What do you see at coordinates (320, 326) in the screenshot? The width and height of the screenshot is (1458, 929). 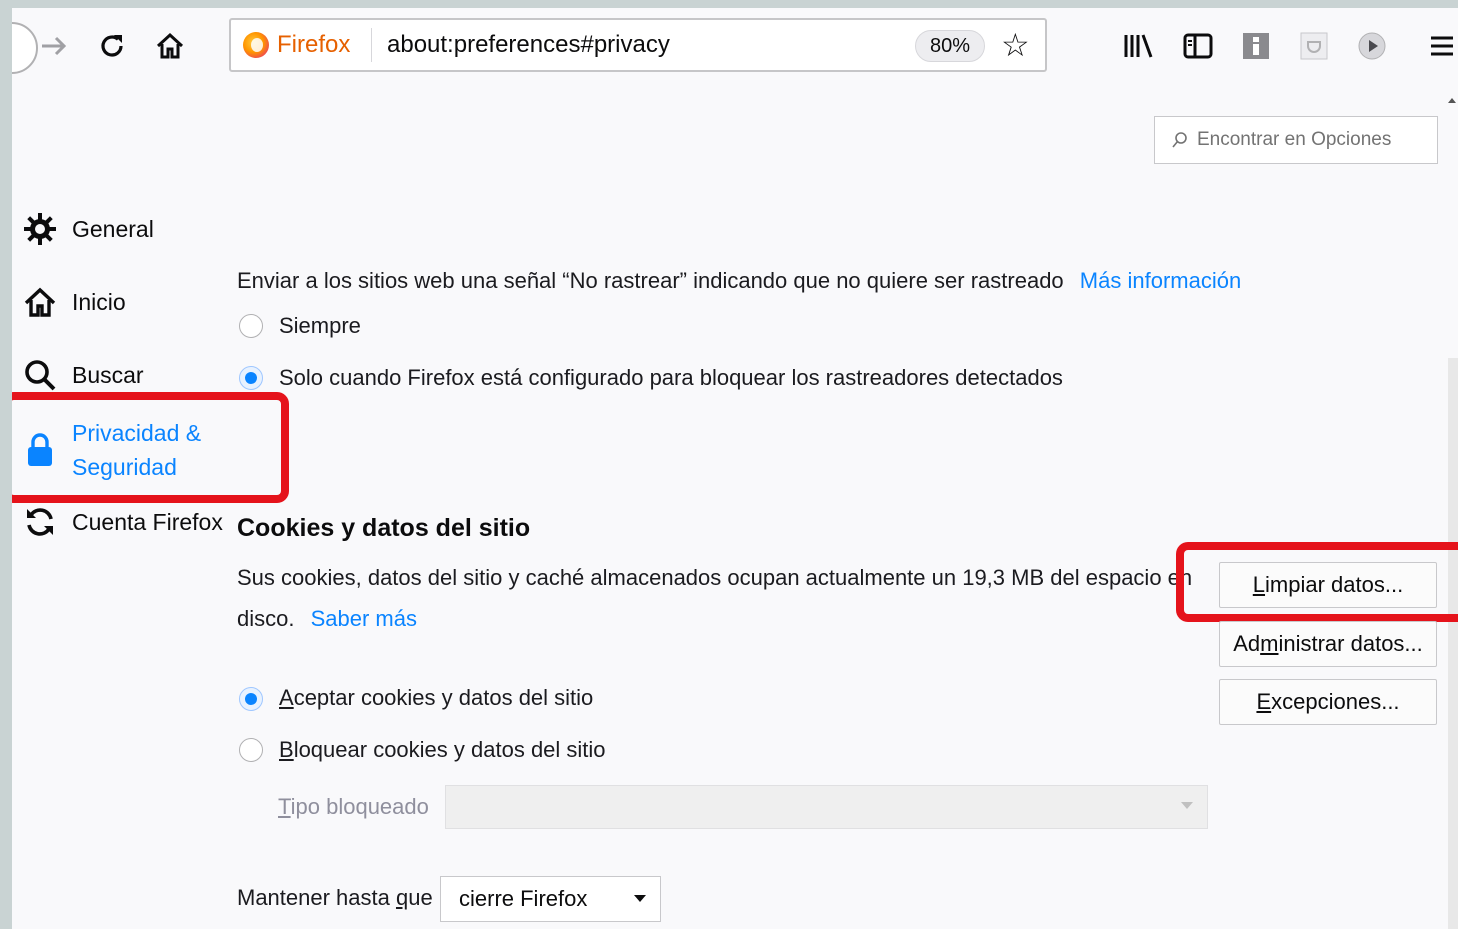 I see `dnt-always-label: Siempre` at bounding box center [320, 326].